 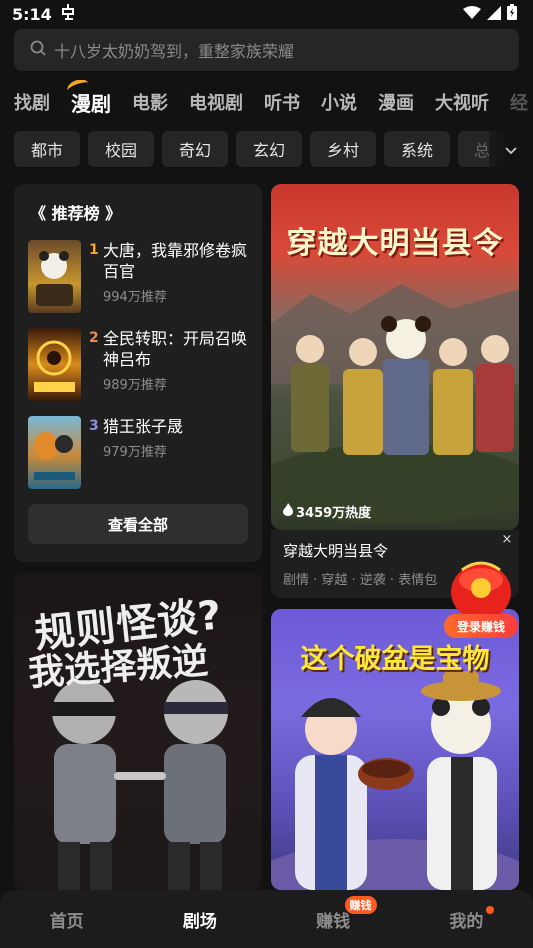 What do you see at coordinates (135, 452) in the screenshot?
I see `ranking-hot: 979万推荐` at bounding box center [135, 452].